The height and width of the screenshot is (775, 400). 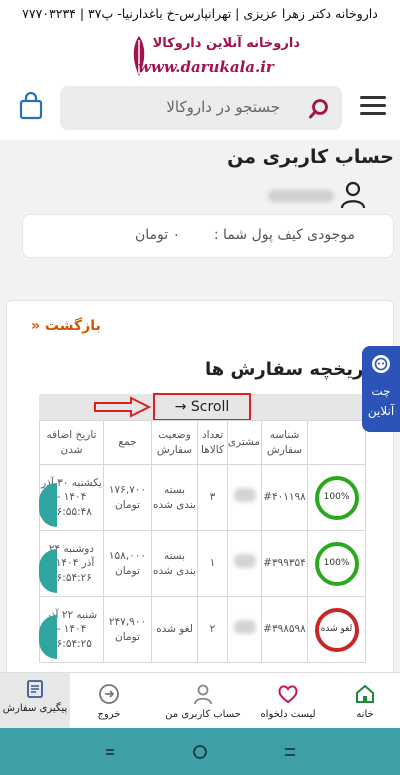 What do you see at coordinates (203, 714) in the screenshot?
I see `nav-label: حساب کاربری من` at bounding box center [203, 714].